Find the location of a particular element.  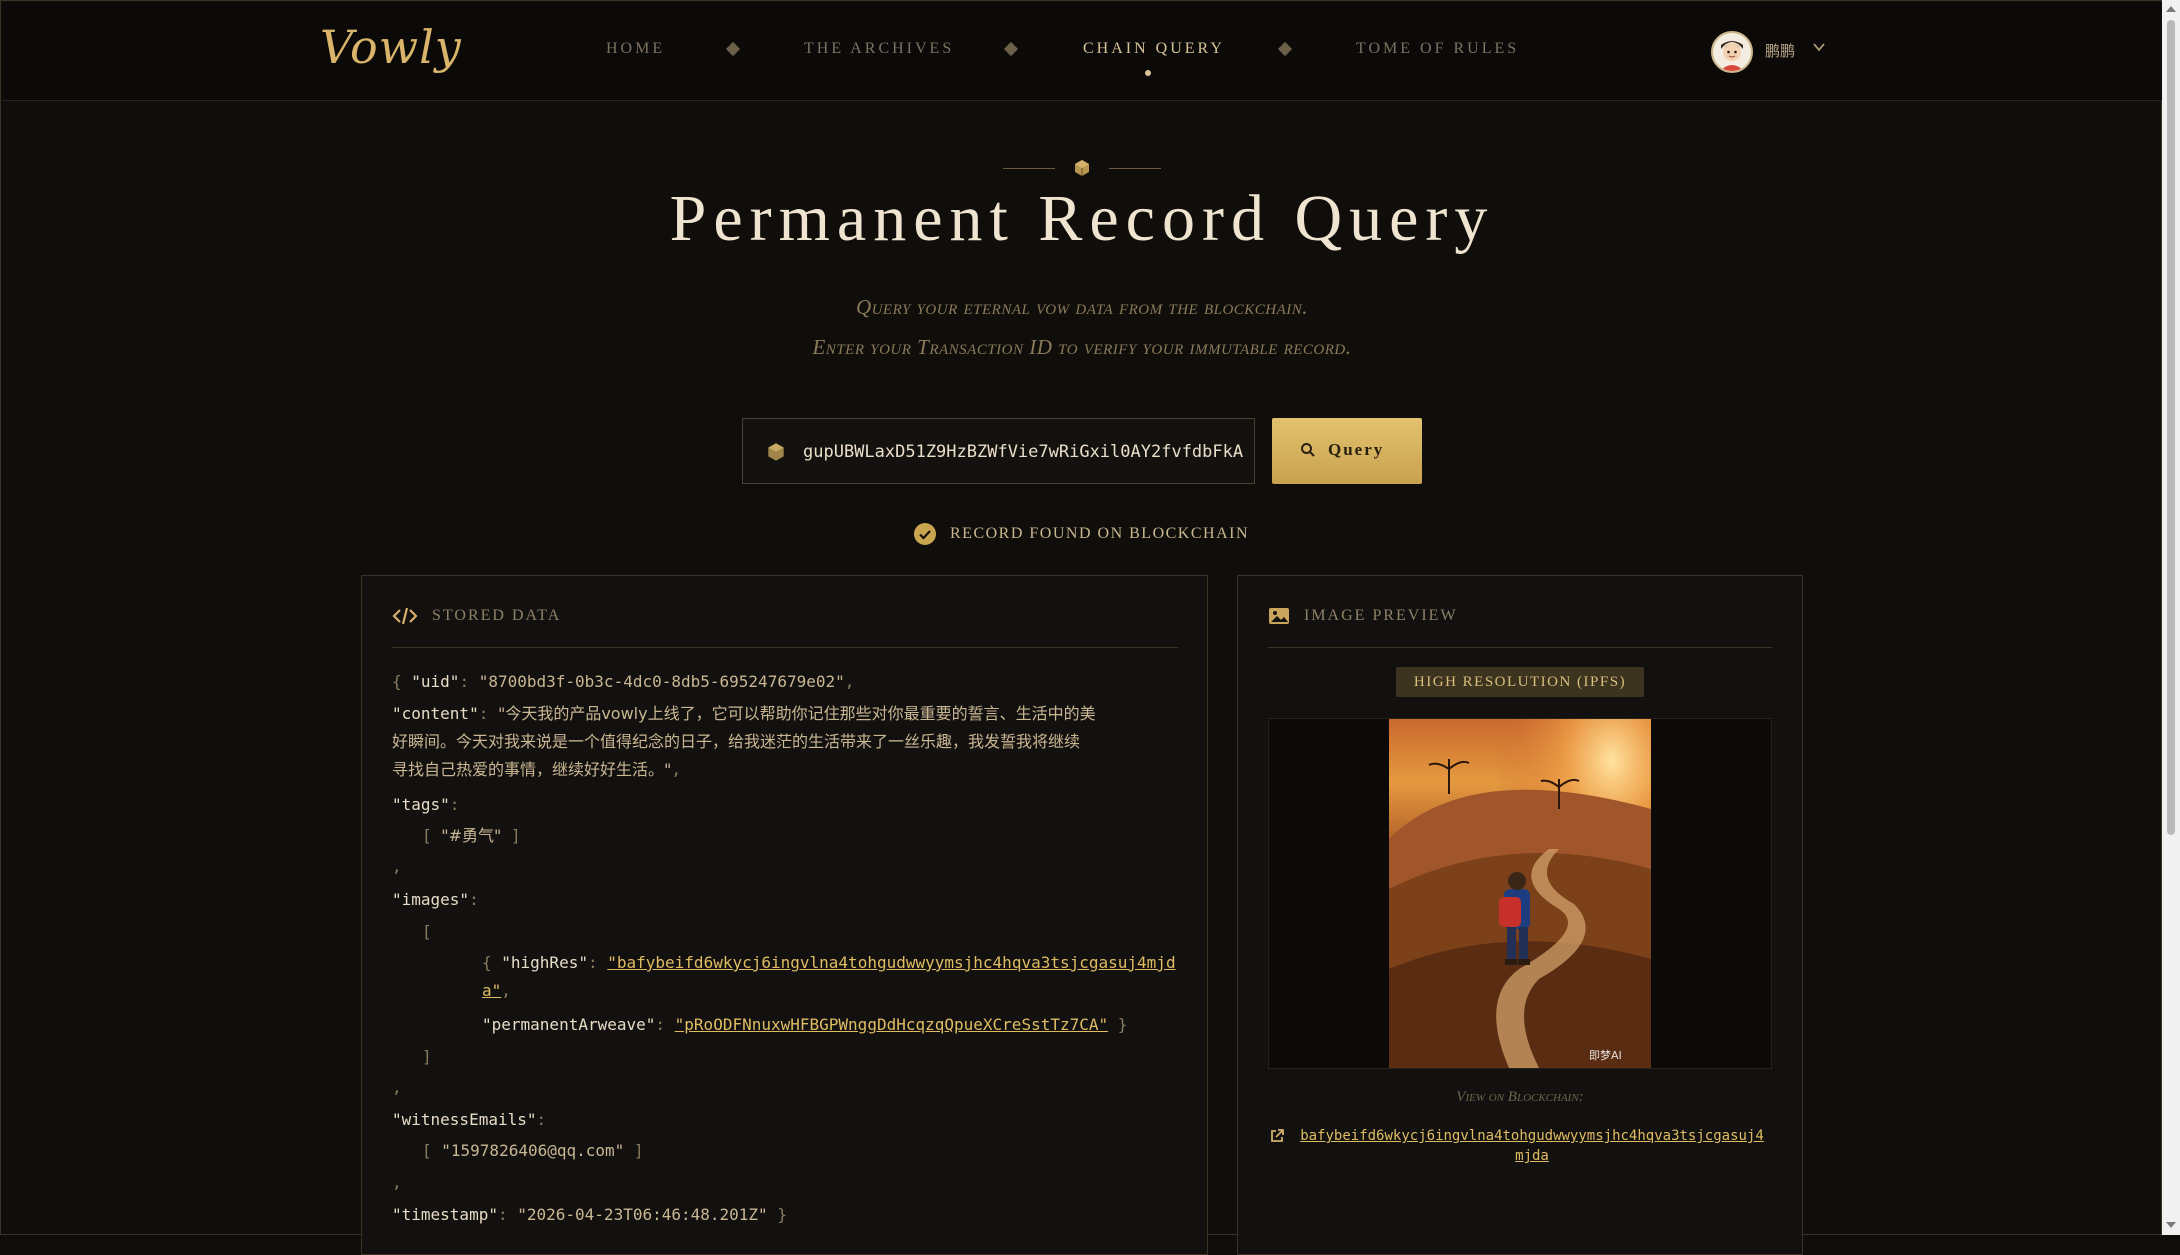

nav-tome-of-rules: Tome of Rules is located at coordinates (1437, 49).